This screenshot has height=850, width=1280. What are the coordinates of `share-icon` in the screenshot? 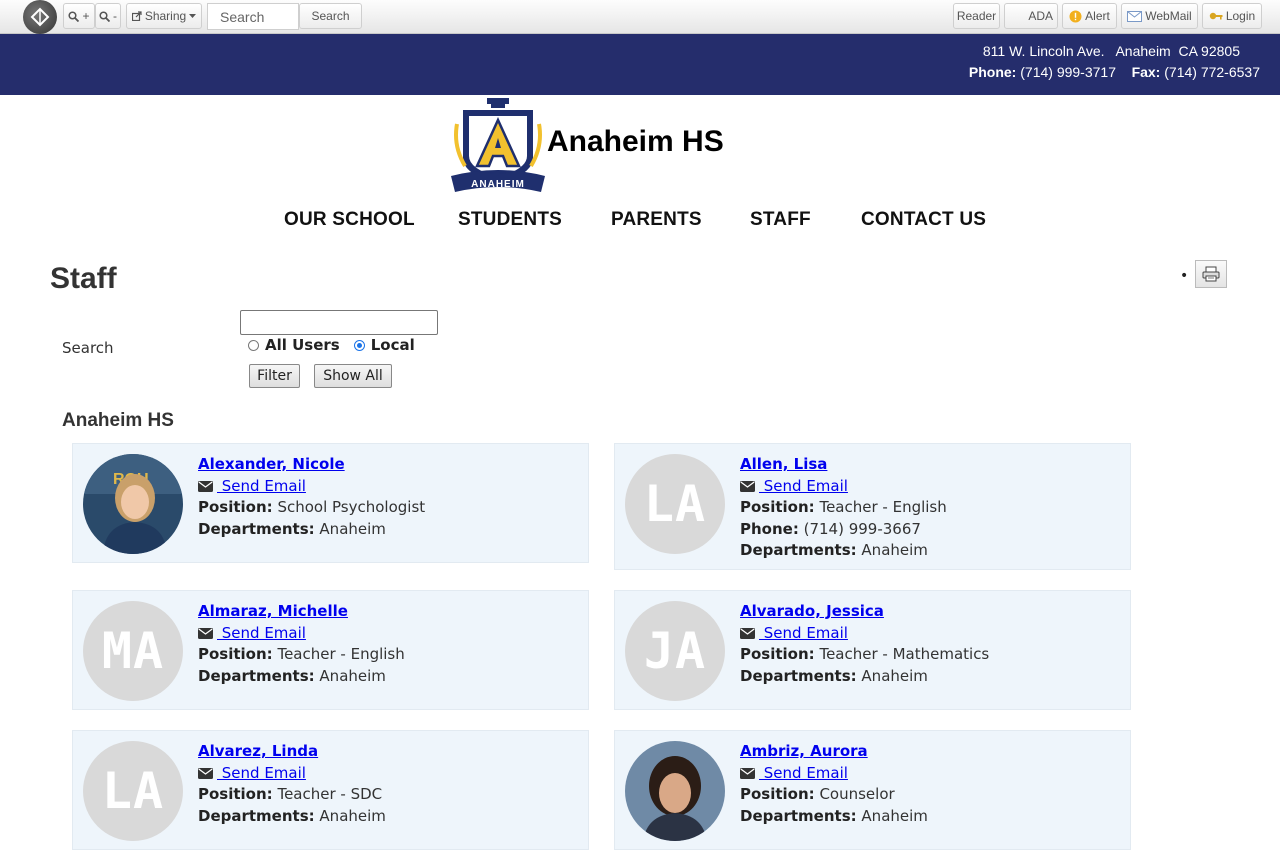 It's located at (136, 16).